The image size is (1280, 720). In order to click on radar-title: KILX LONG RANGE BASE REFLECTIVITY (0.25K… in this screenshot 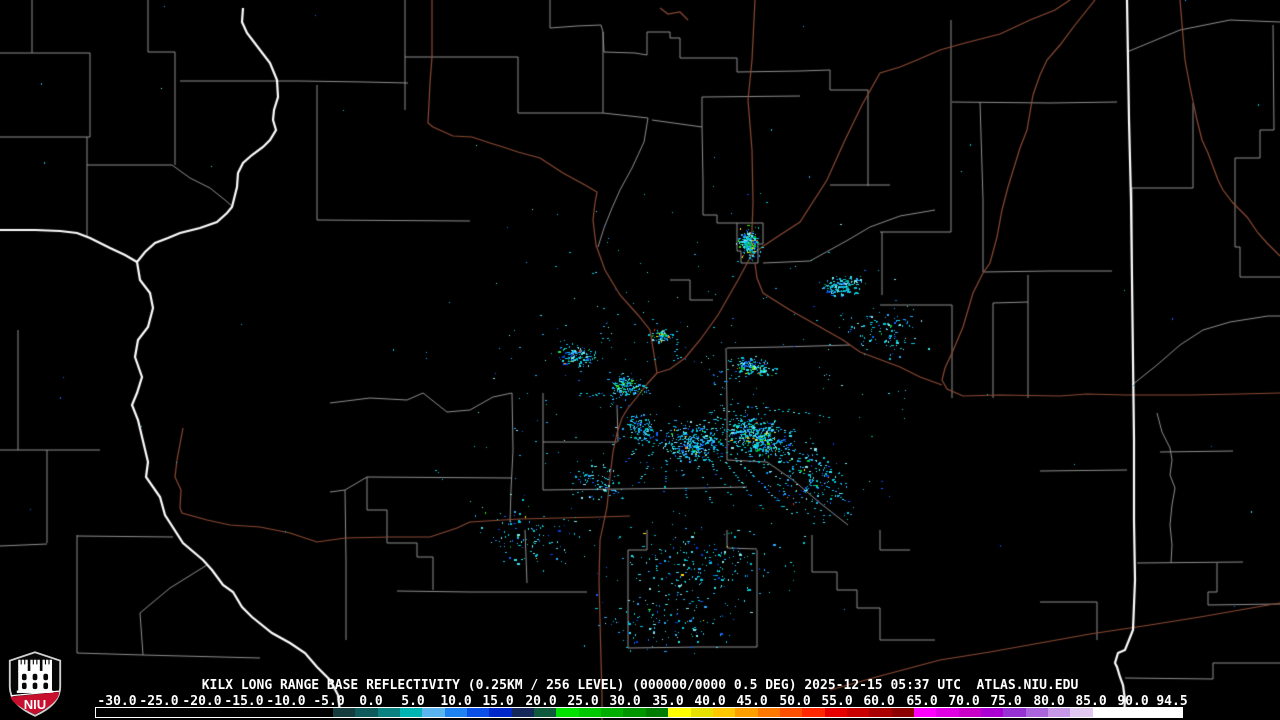, I will do `click(640, 685)`.